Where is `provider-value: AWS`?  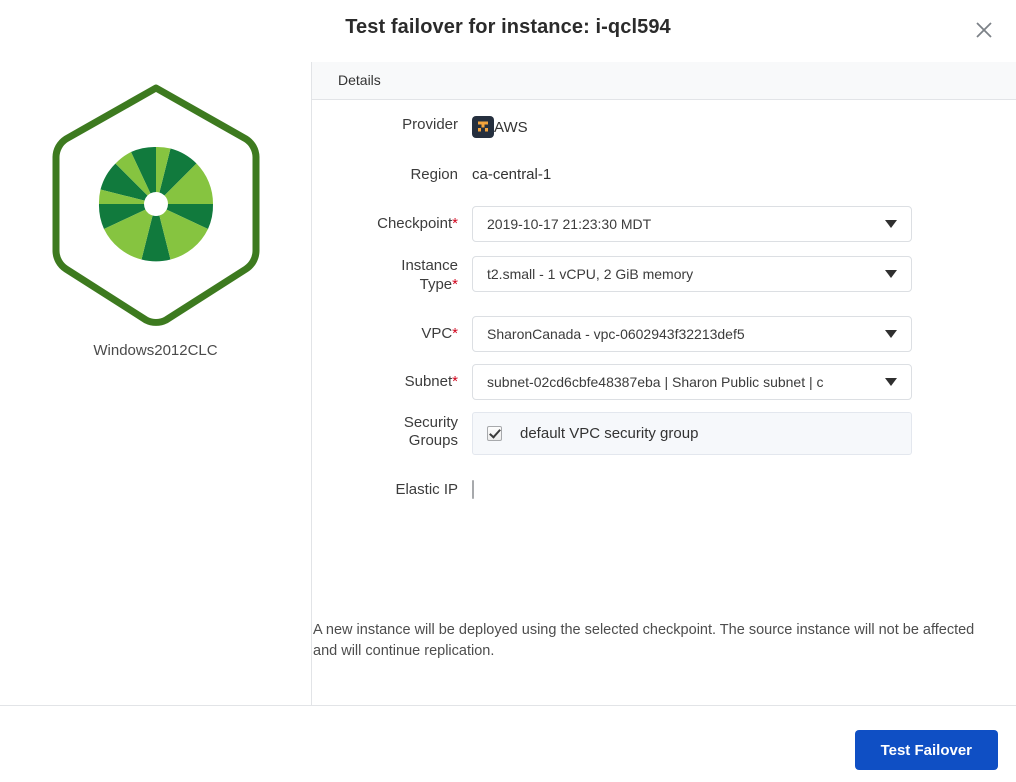
provider-value: AWS is located at coordinates (744, 127).